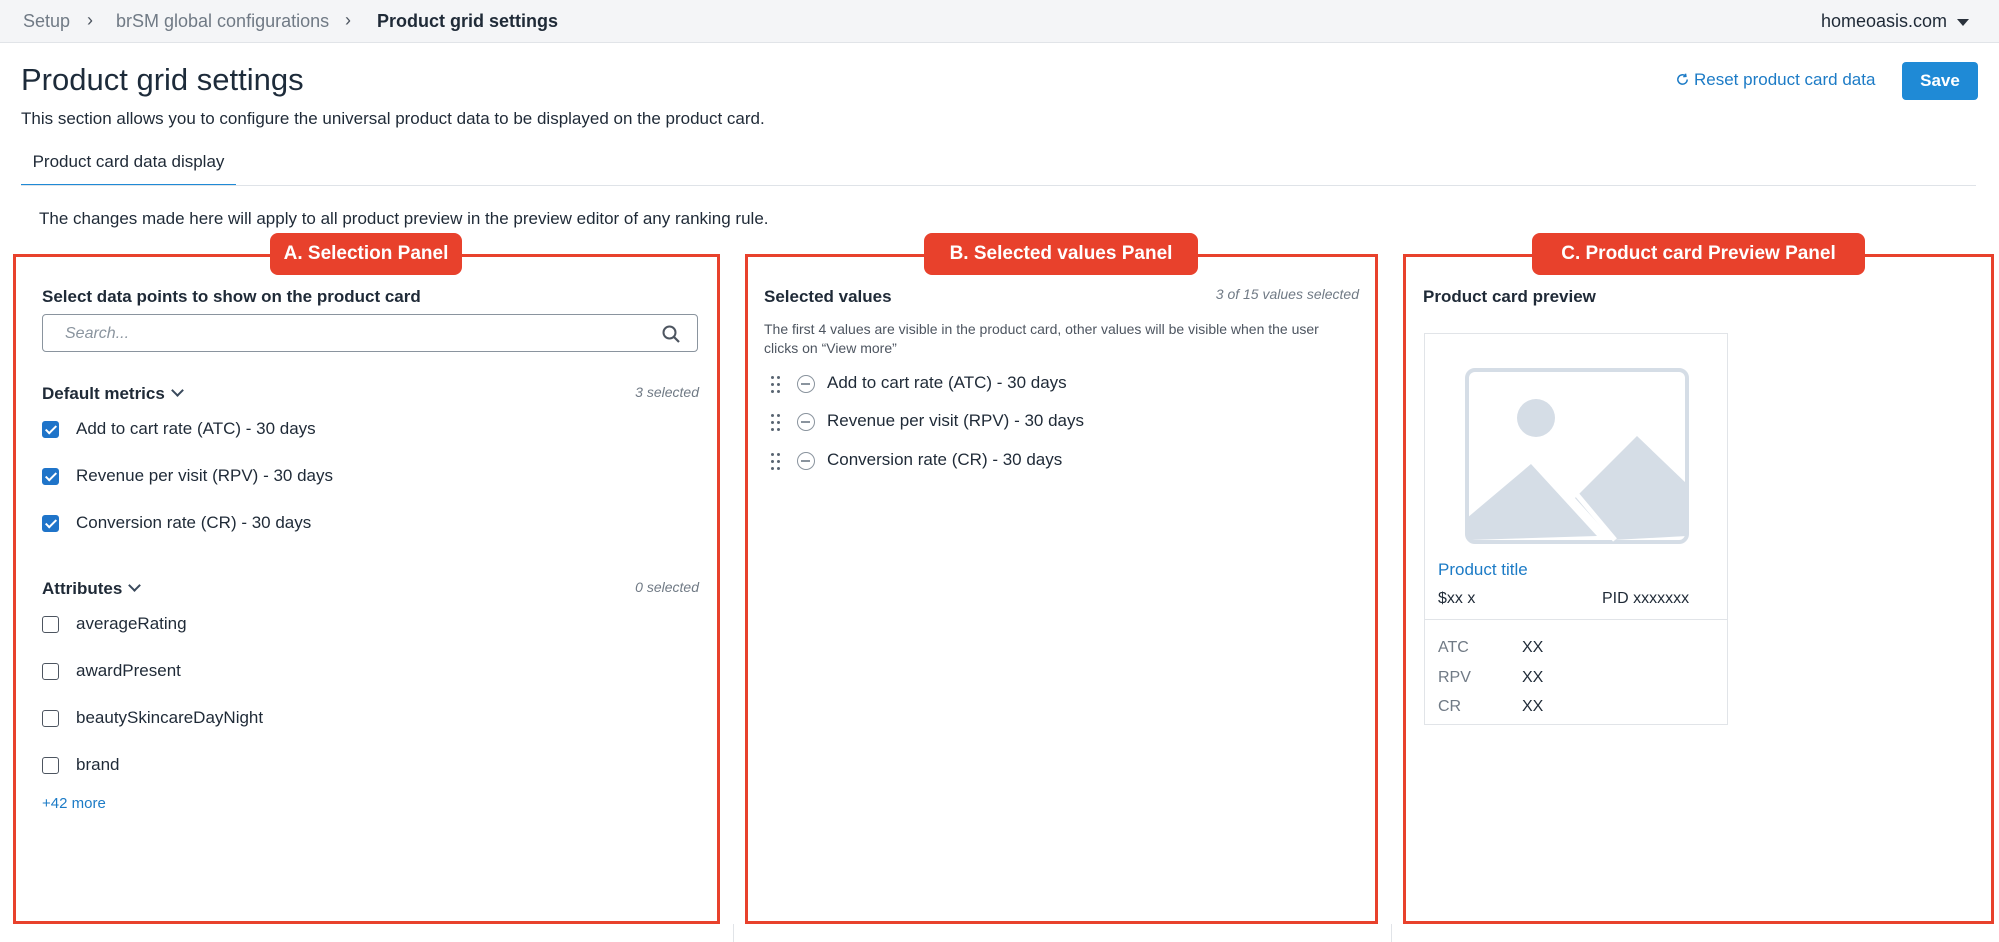  Describe the element at coordinates (945, 459) in the screenshot. I see `selected-value-label: Conversion rate (CR) - 30 days` at that location.